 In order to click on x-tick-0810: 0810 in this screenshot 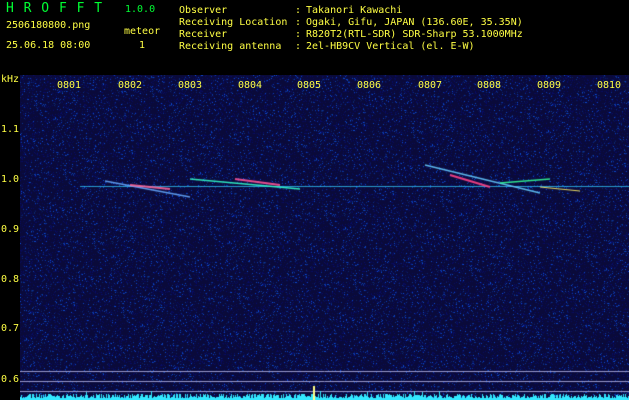, I will do `click(609, 85)`.